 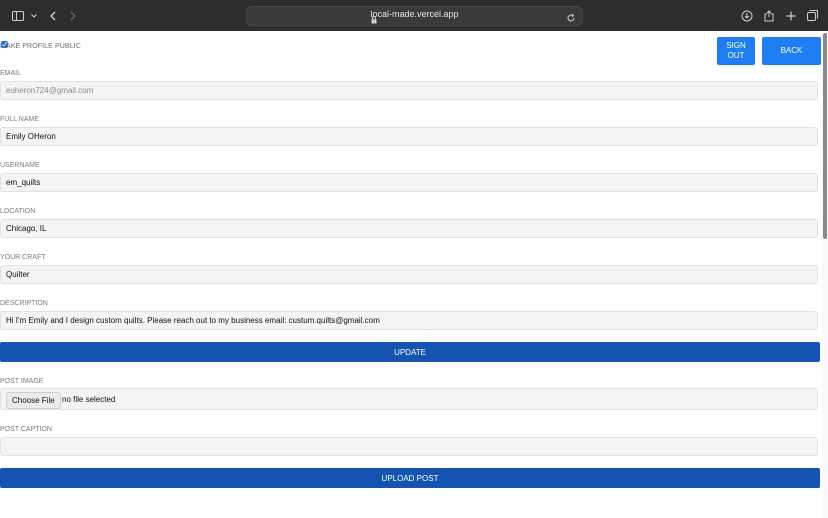 I want to click on back-arrow-icon, so click(x=53, y=15).